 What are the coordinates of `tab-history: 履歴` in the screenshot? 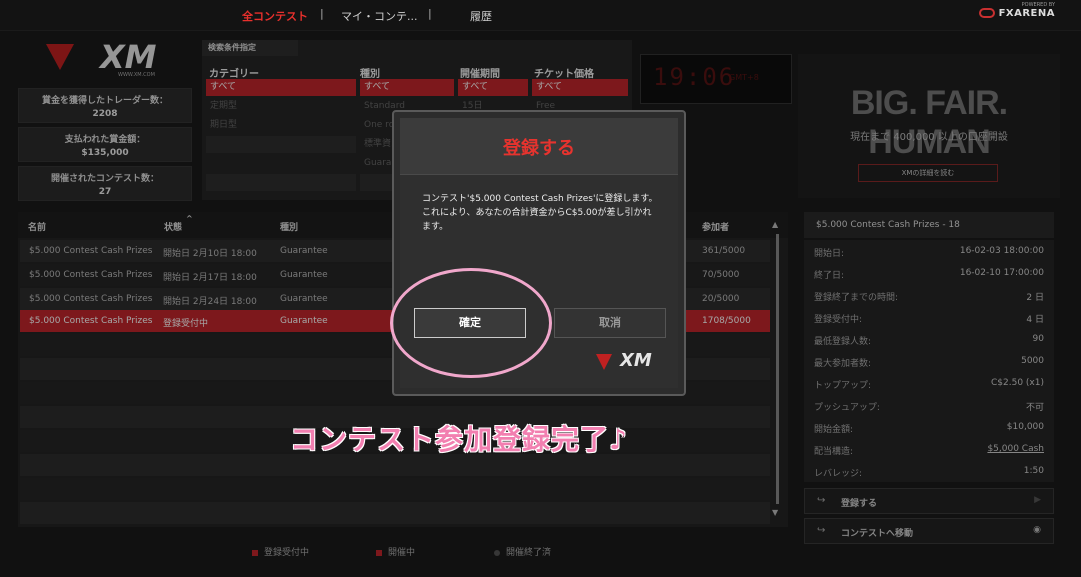 It's located at (481, 16).